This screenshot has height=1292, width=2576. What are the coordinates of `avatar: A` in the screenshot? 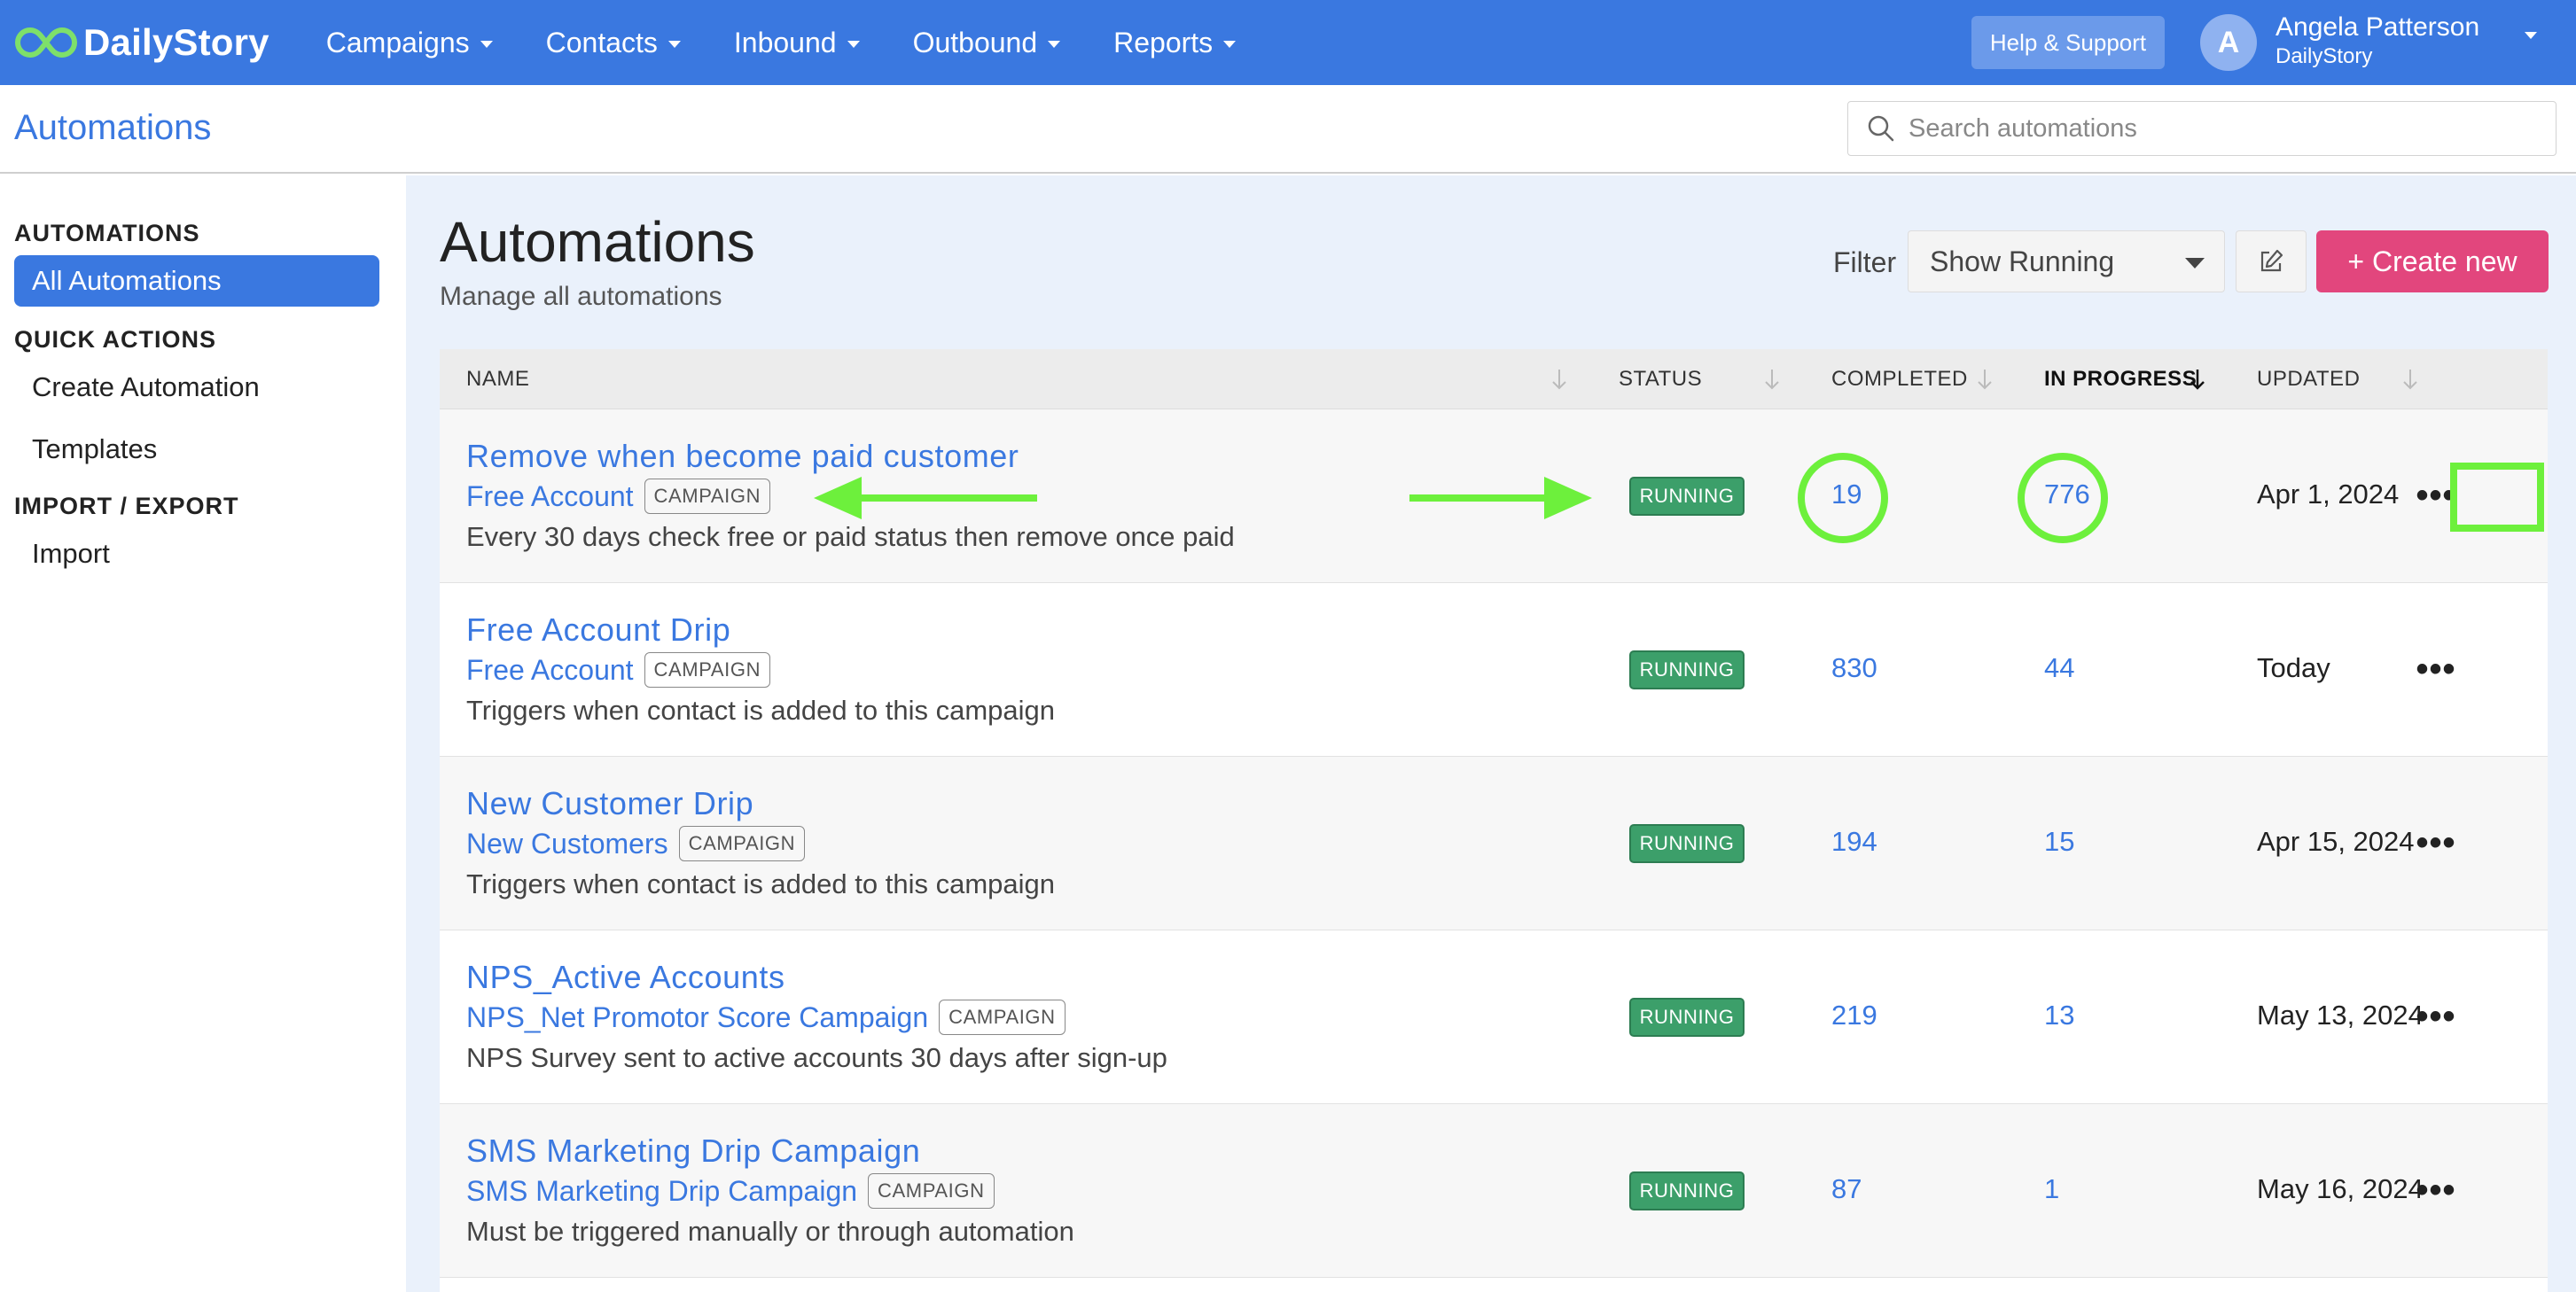 It's located at (2228, 42).